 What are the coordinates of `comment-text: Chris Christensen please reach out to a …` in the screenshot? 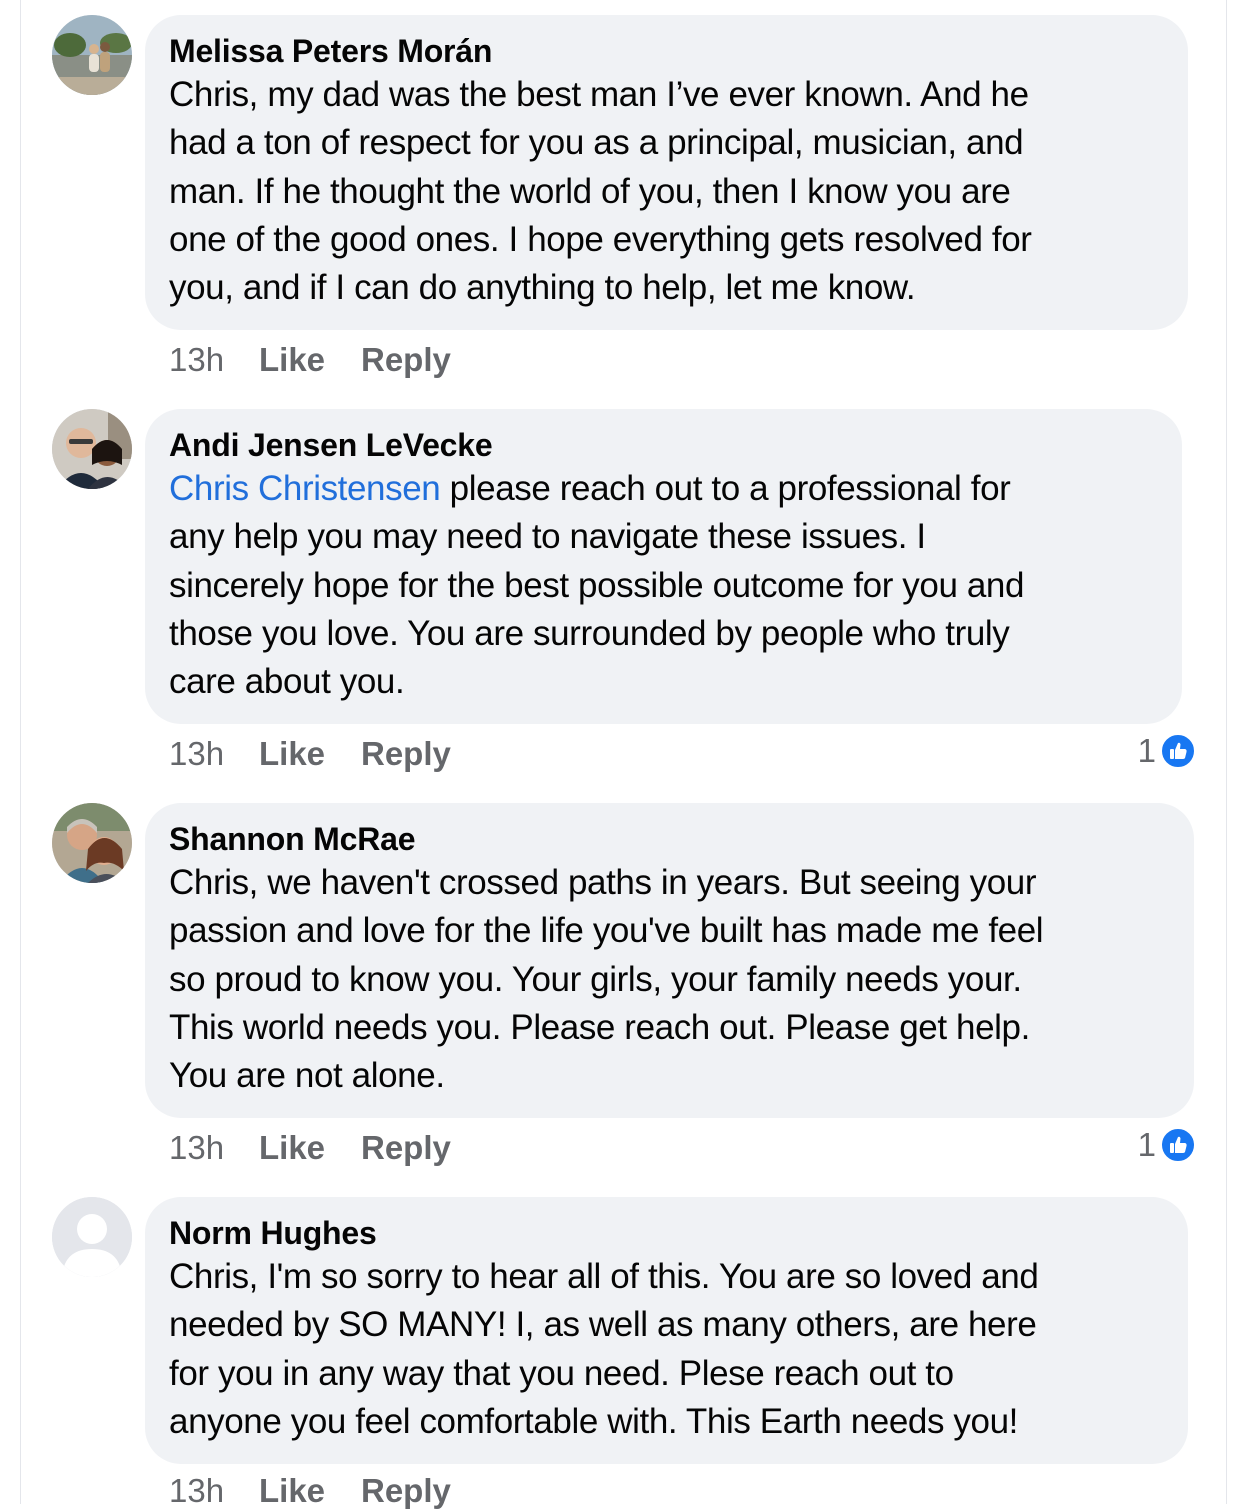 It's located at (663, 585).